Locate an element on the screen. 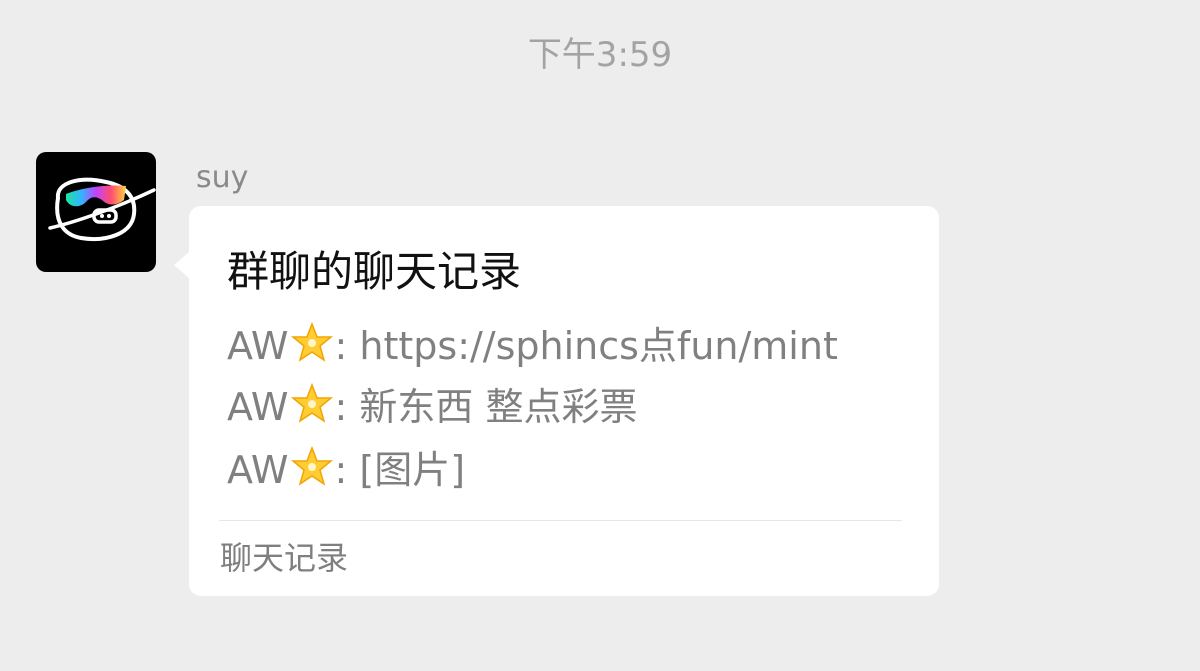  message-timestamp: 下午3:59 is located at coordinates (600, 55).